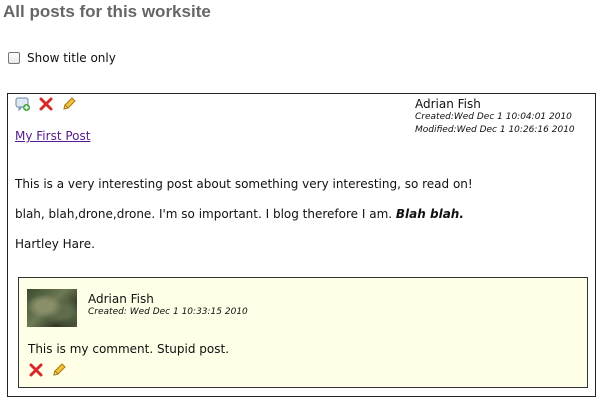 This screenshot has width=603, height=402. Describe the element at coordinates (52, 308) in the screenshot. I see `avatar` at that location.